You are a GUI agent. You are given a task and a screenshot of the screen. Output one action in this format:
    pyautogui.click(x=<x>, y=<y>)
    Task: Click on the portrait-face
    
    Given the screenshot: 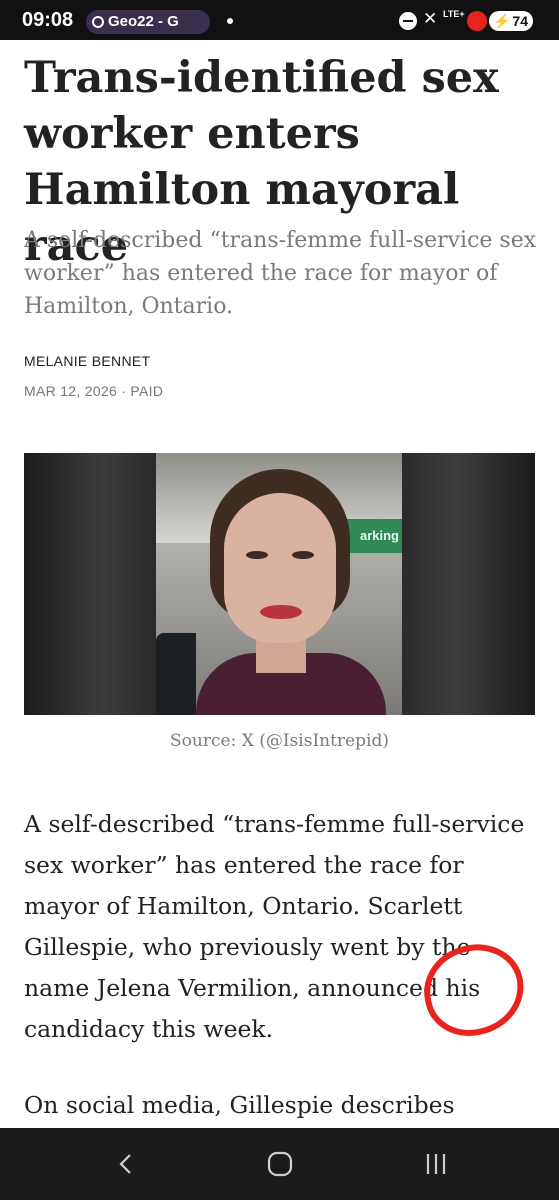 What is the action you would take?
    pyautogui.click(x=280, y=568)
    